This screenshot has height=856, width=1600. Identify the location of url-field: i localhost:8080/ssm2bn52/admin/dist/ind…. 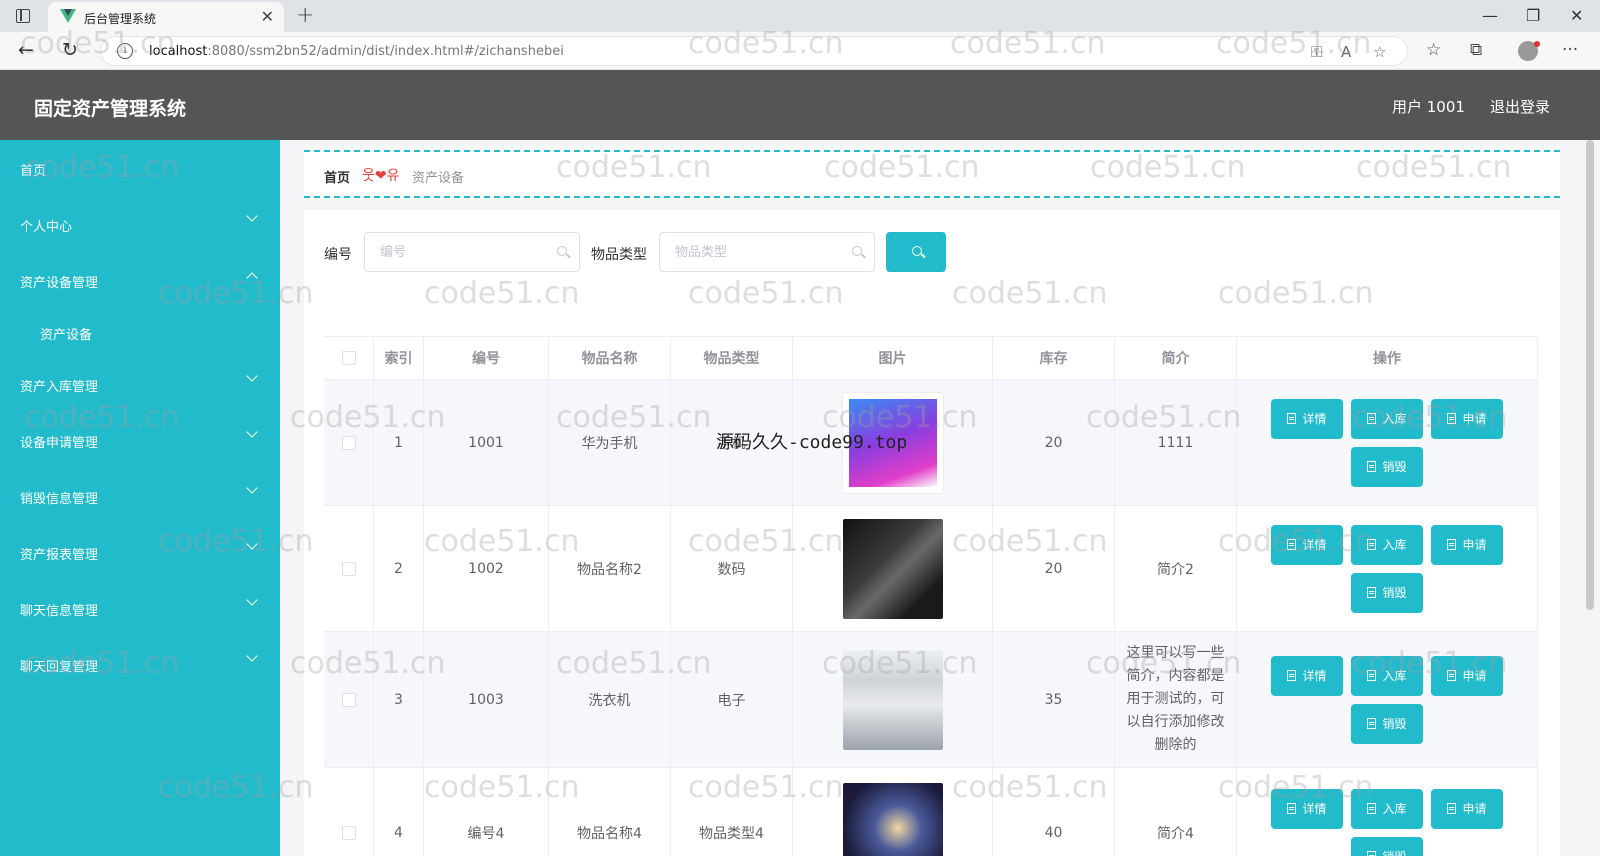
(754, 51).